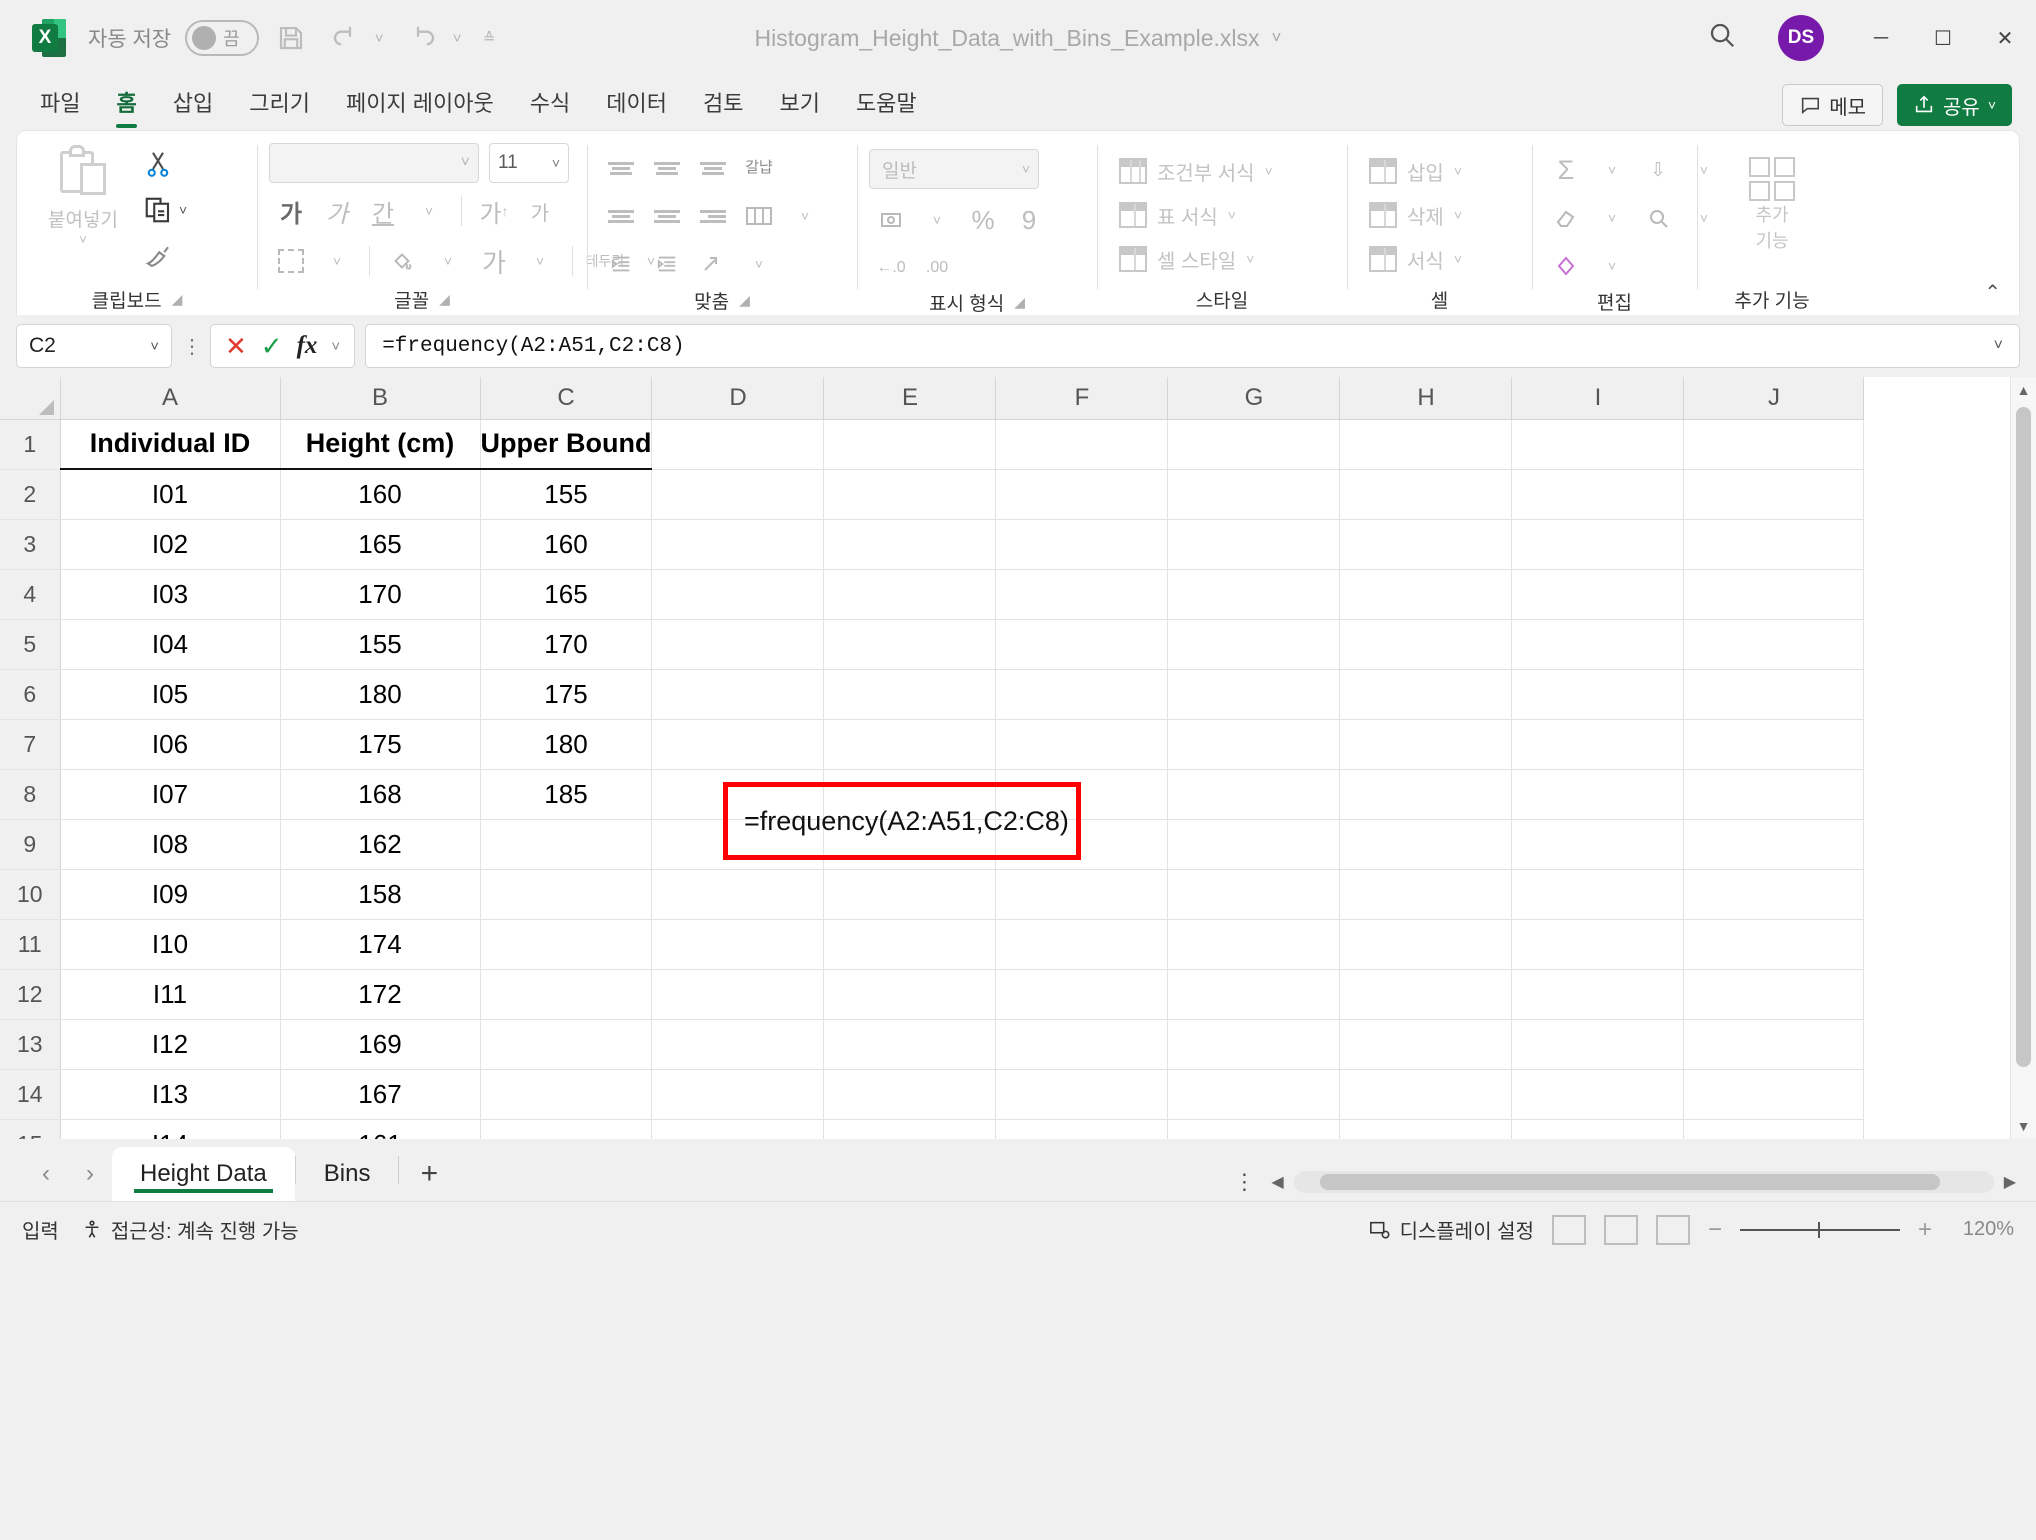 This screenshot has width=2036, height=1540. I want to click on next-sheet-icon: ›, so click(90, 1174).